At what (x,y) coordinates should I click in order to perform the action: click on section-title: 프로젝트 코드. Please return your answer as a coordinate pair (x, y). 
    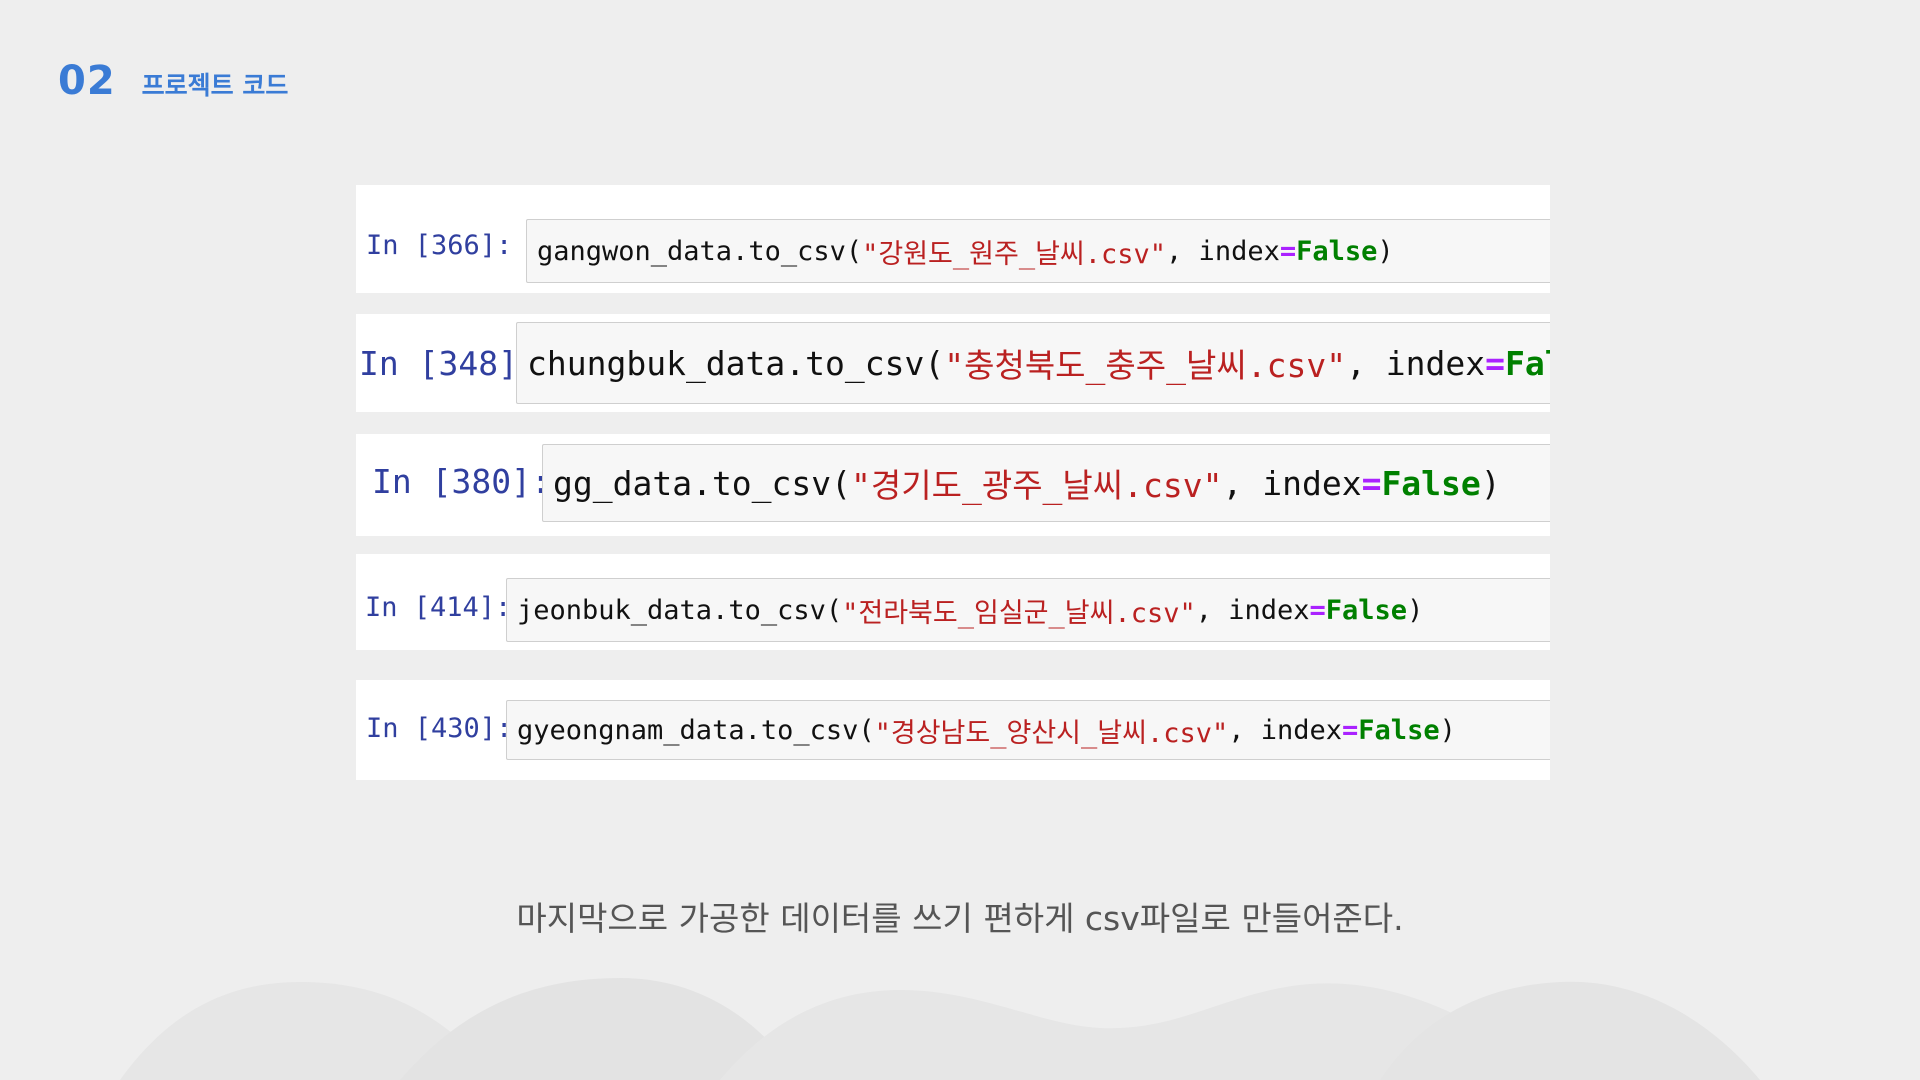
    Looking at the image, I should click on (215, 85).